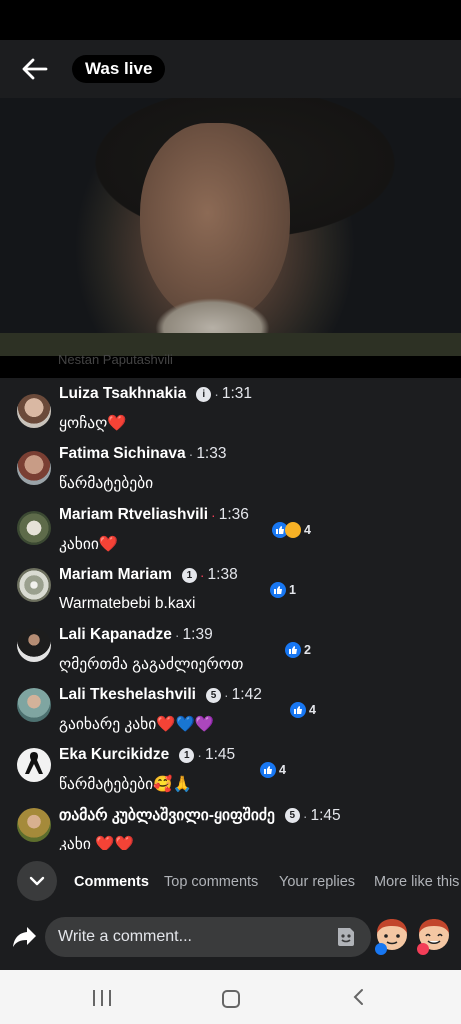  Describe the element at coordinates (230, 536) in the screenshot. I see `comment-item: Mariam Rtveliashvili · 1:36 კახიი❤️ 4` at that location.